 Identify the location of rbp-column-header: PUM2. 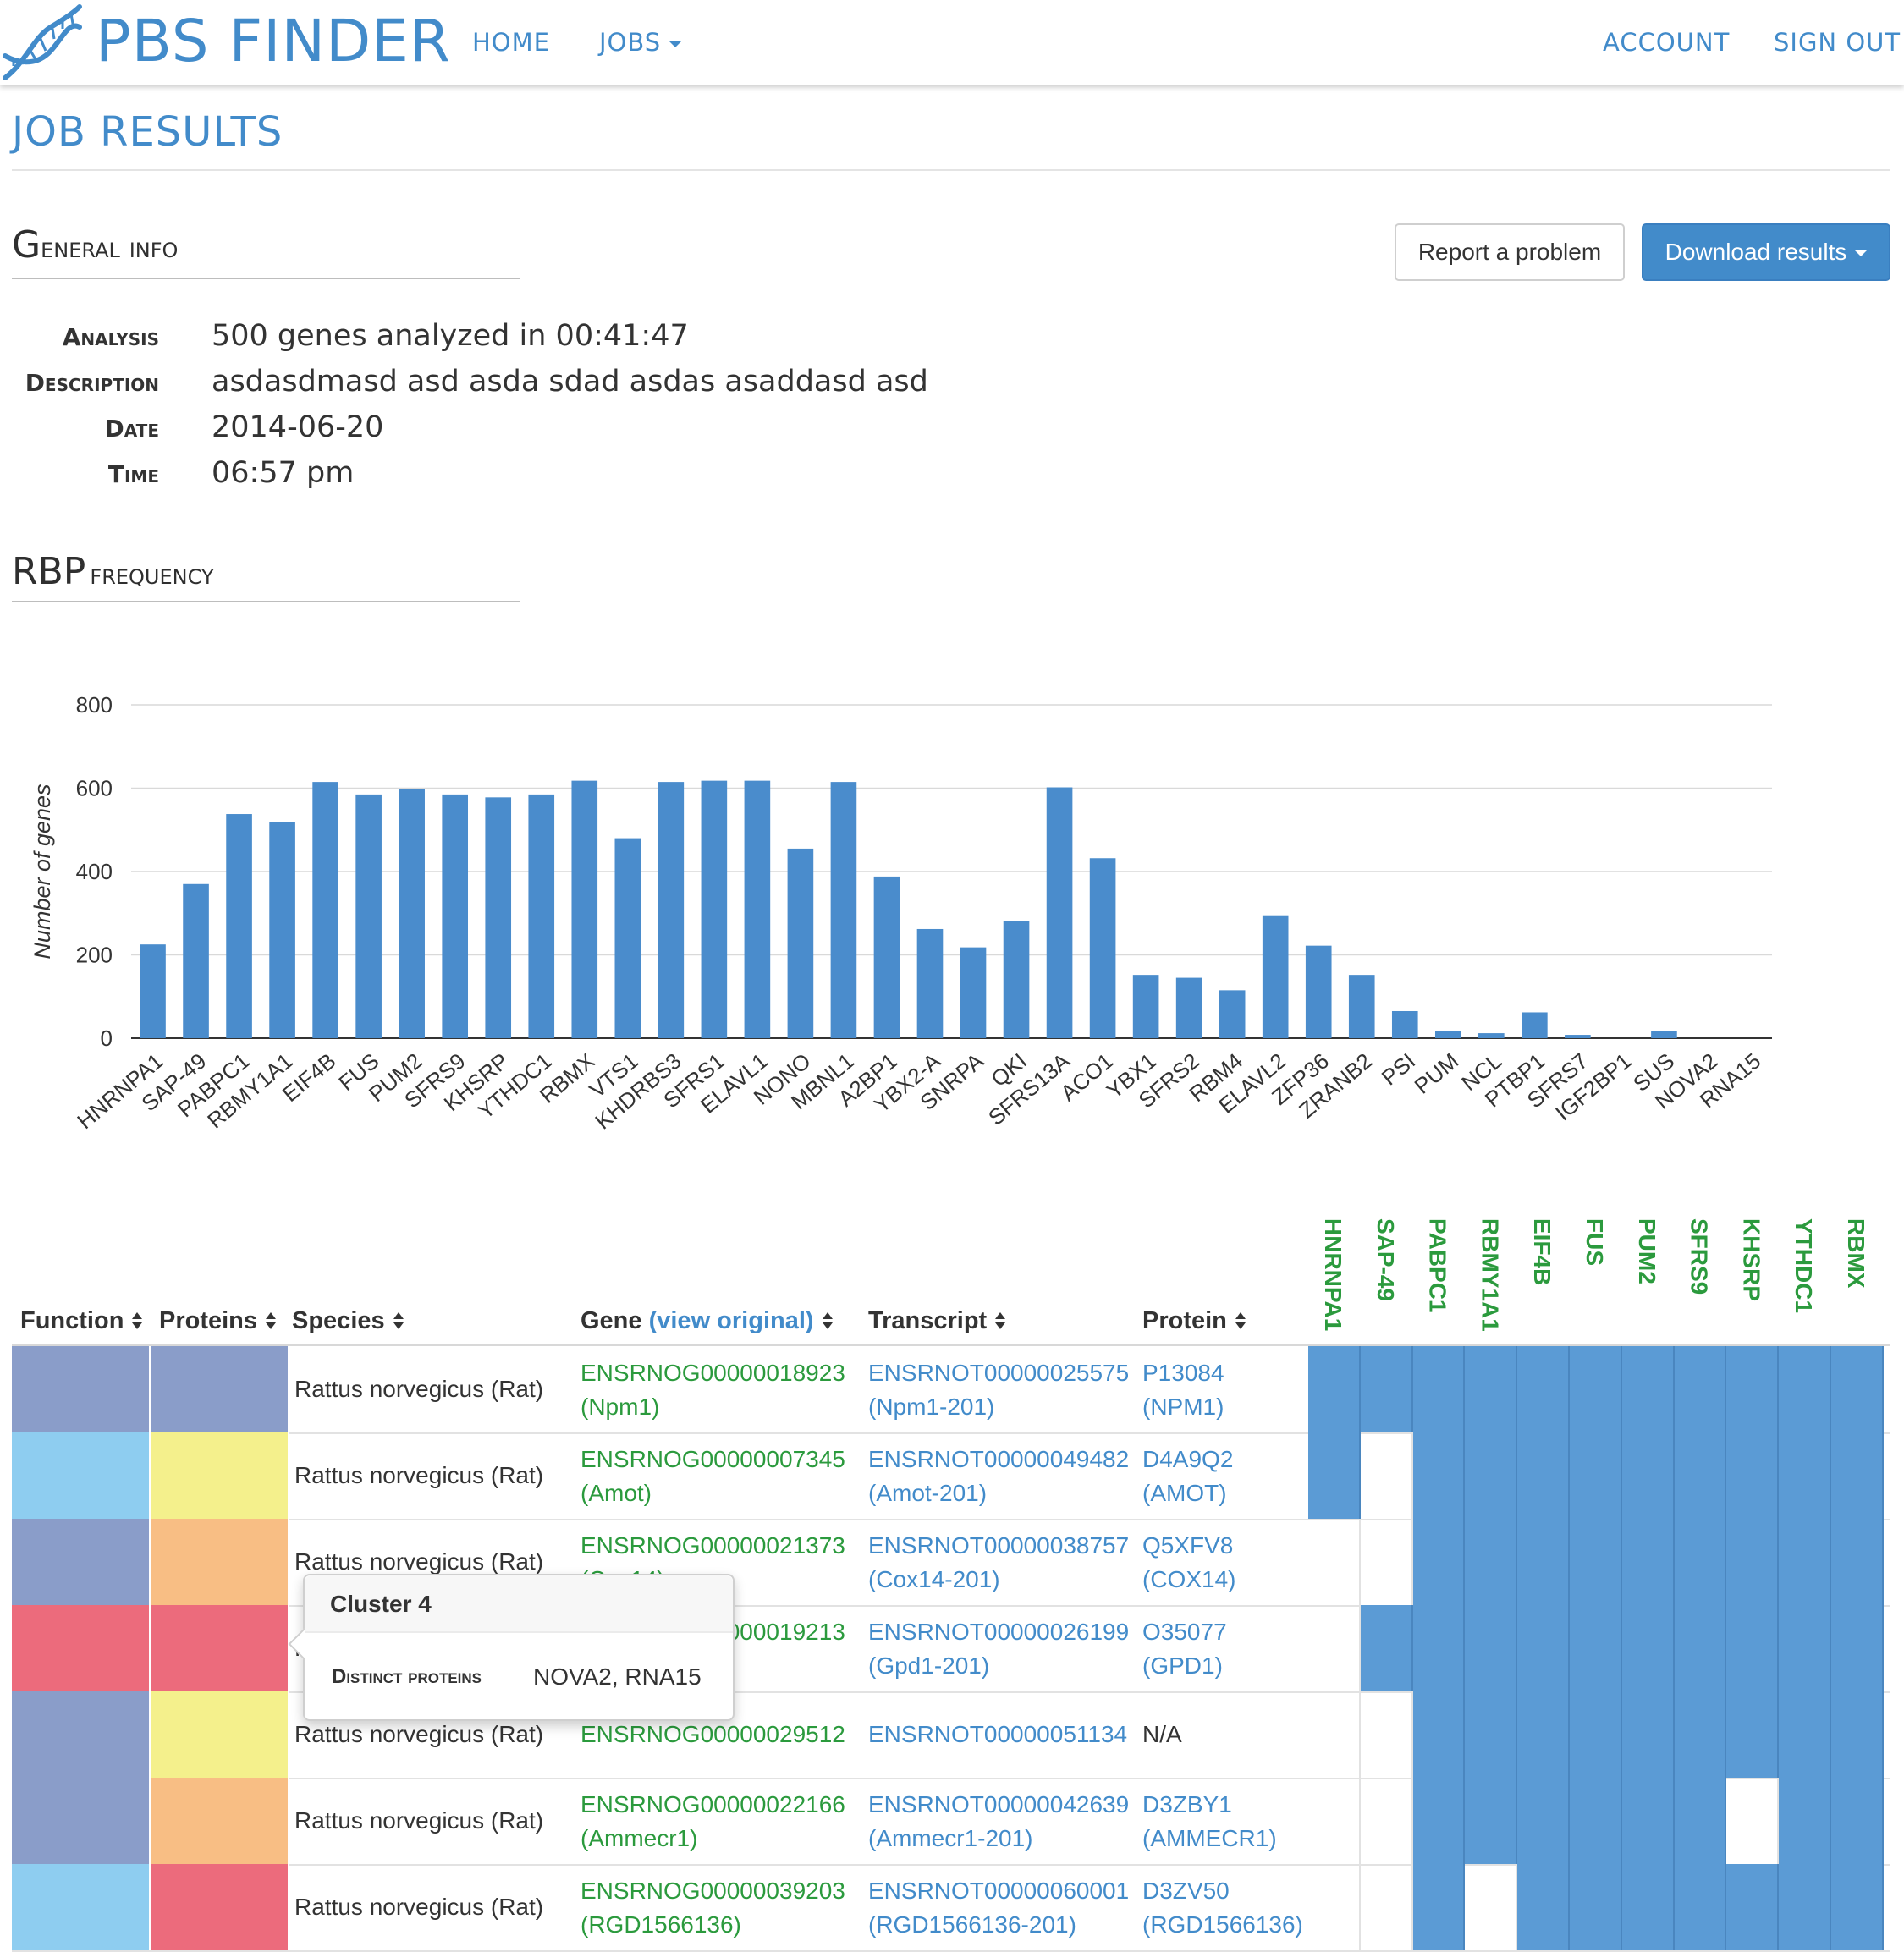
(1646, 1251).